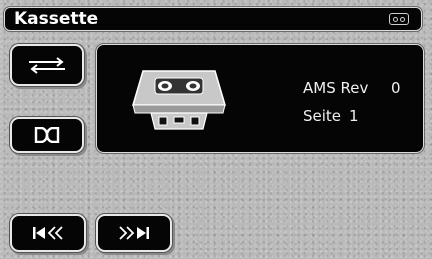 This screenshot has height=259, width=432. I want to click on skip-forward-icon, so click(134, 233).